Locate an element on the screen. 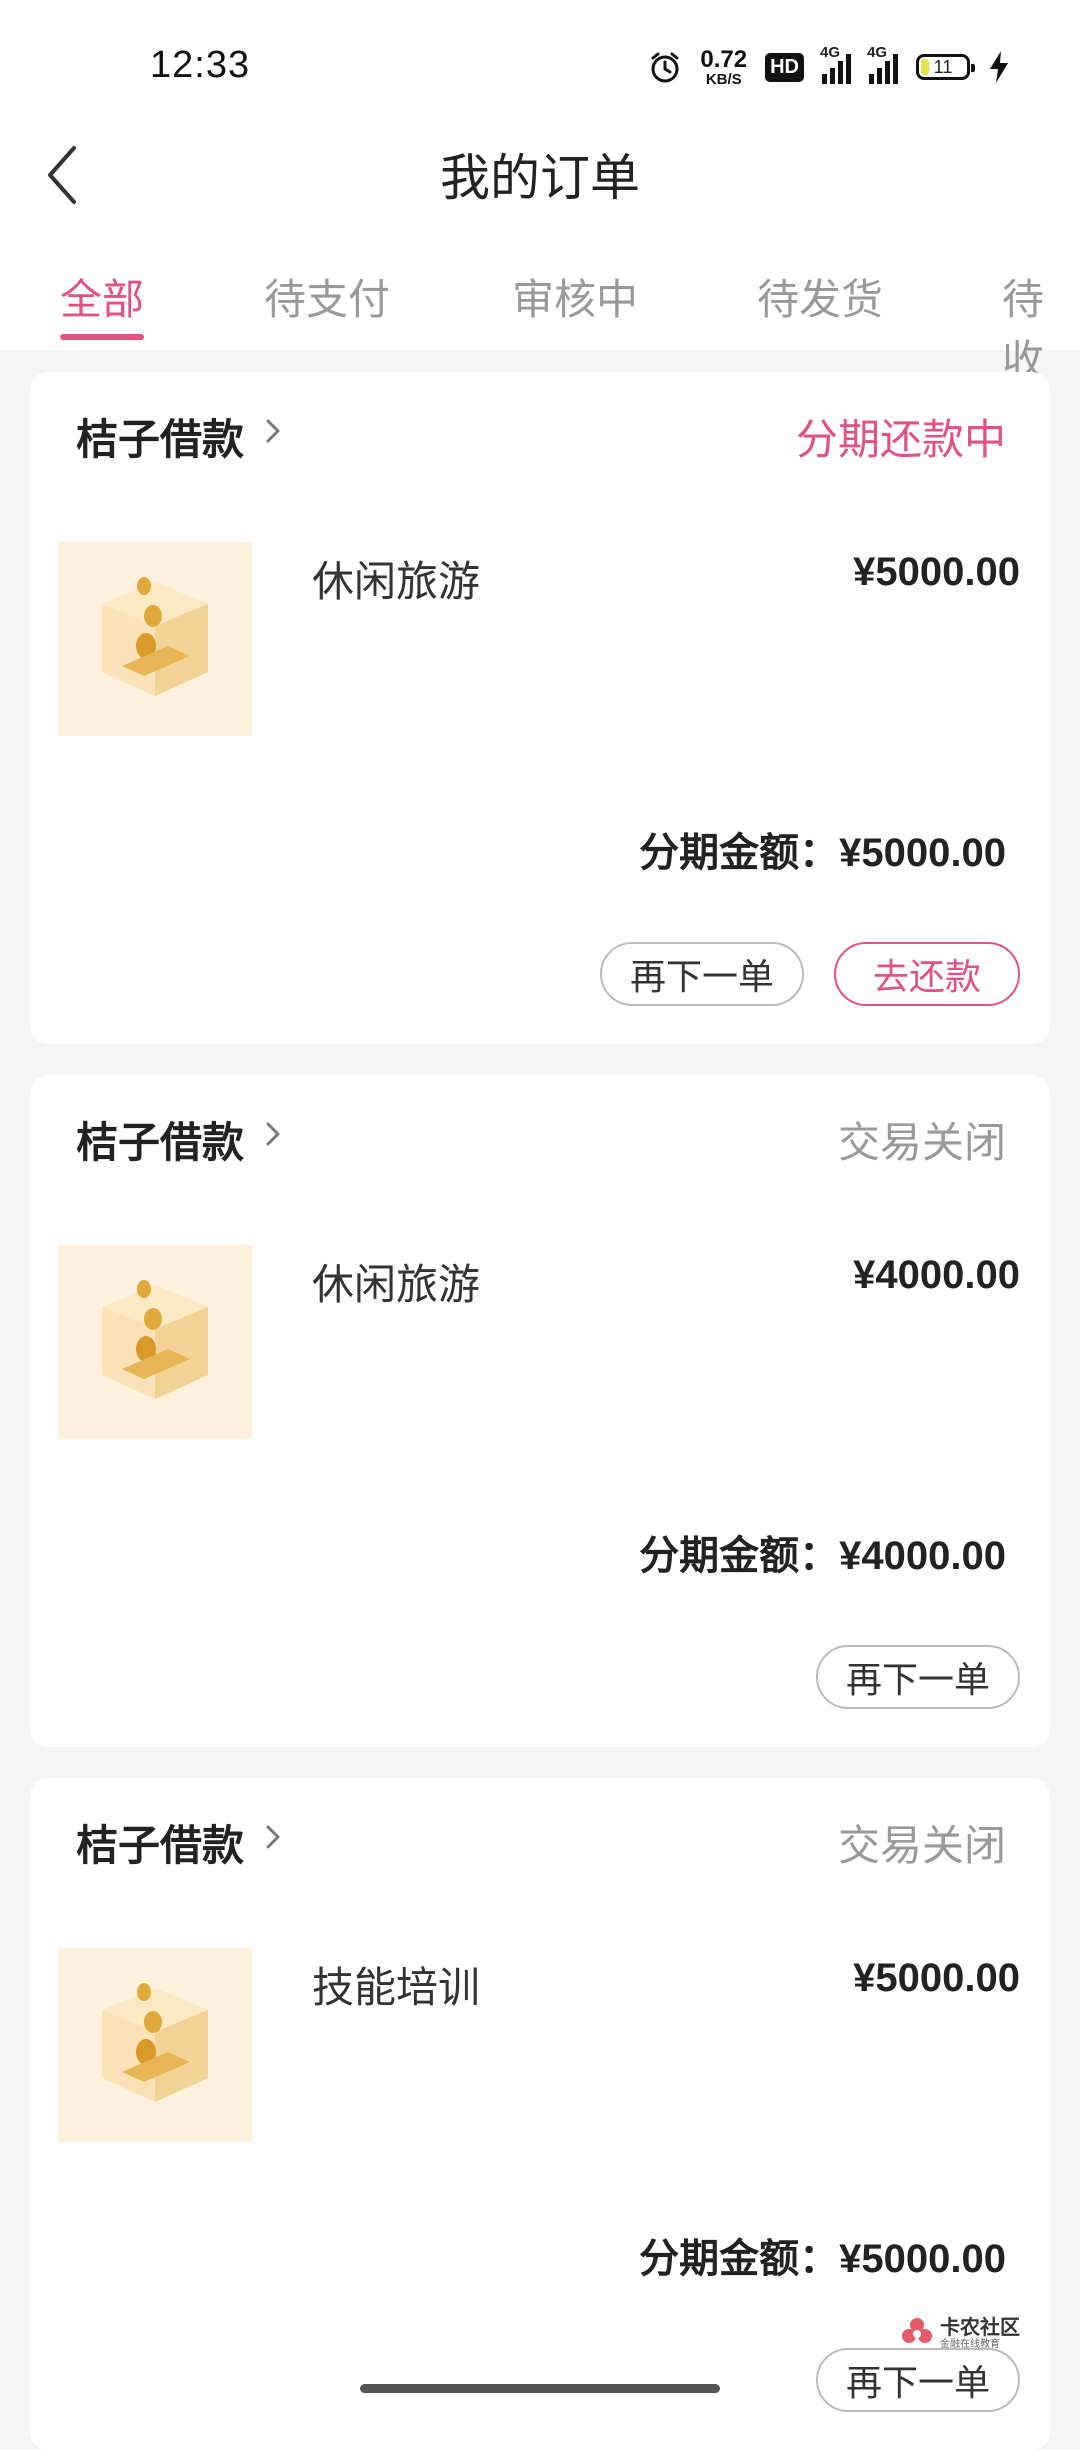 The width and height of the screenshot is (1080, 2450). active-tab-indicator is located at coordinates (102, 337).